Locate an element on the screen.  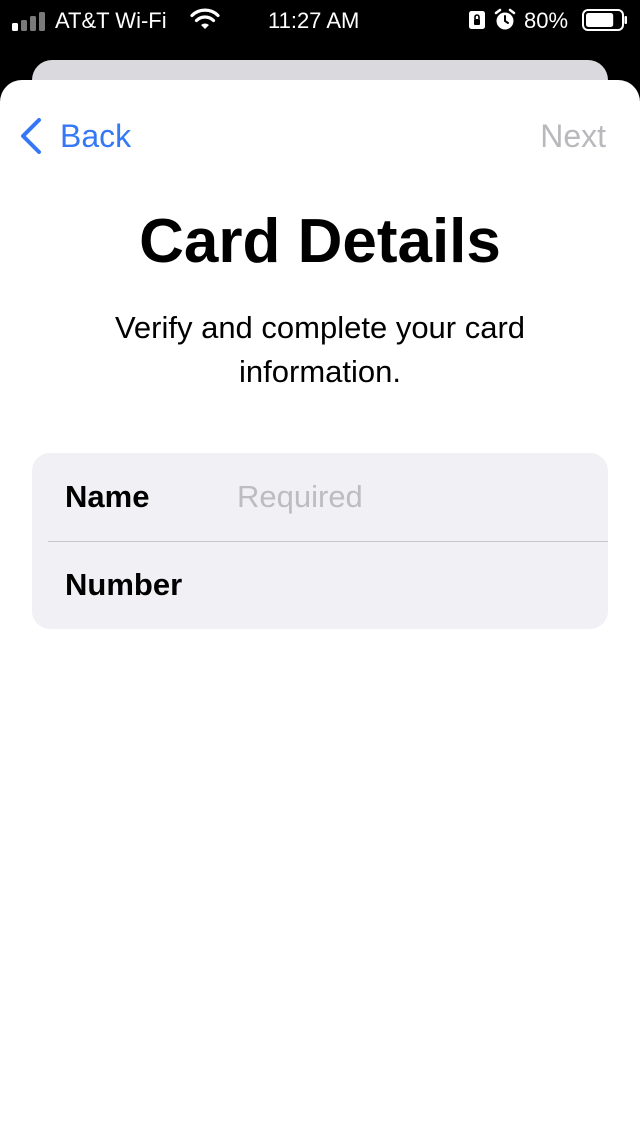
number-label: Number is located at coordinates (124, 584).